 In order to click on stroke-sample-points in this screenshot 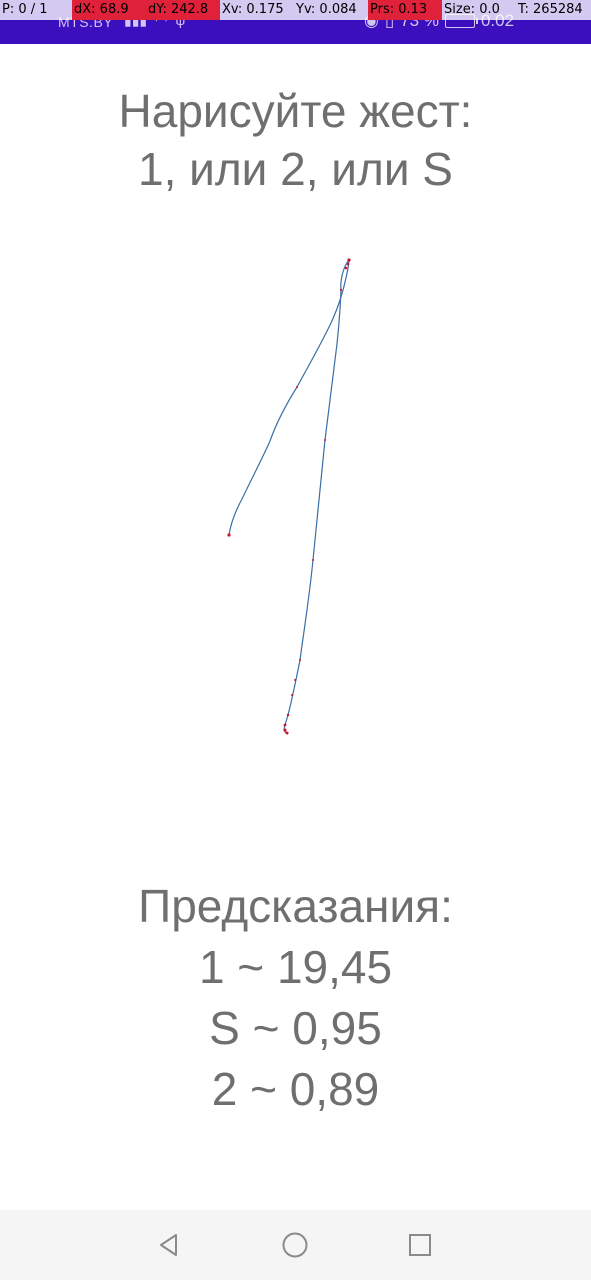, I will do `click(289, 496)`.